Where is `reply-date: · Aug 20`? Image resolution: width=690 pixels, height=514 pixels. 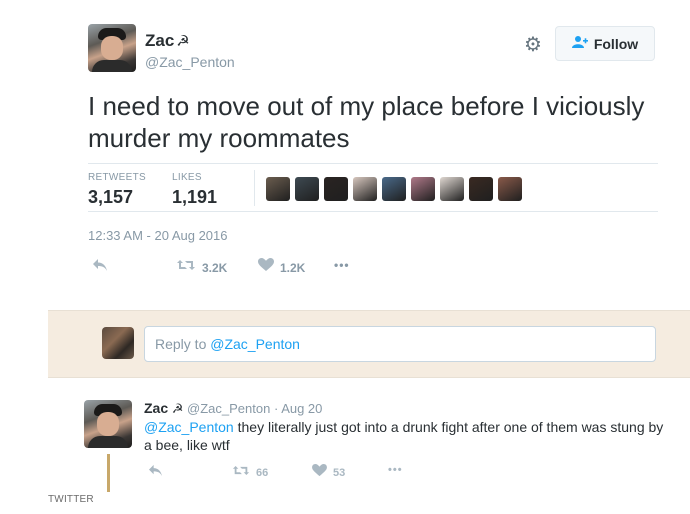 reply-date: · Aug 20 is located at coordinates (298, 408).